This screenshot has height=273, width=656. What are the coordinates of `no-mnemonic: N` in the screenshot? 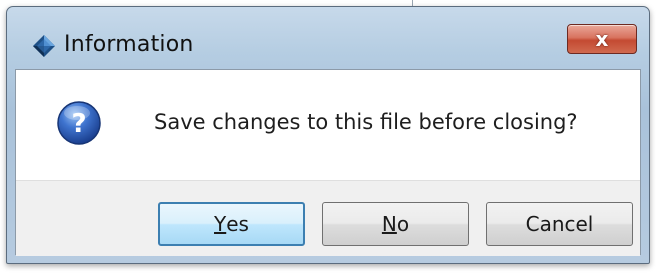 It's located at (389, 224).